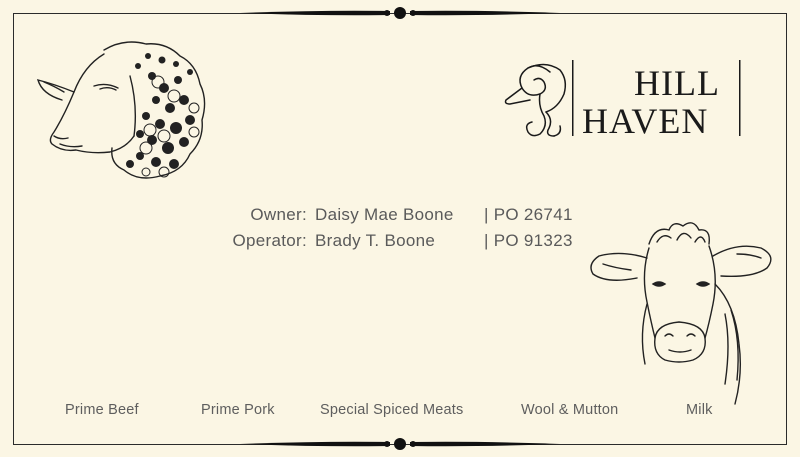  Describe the element at coordinates (528, 214) in the screenshot. I see `contact-po: | PO 26741` at that location.